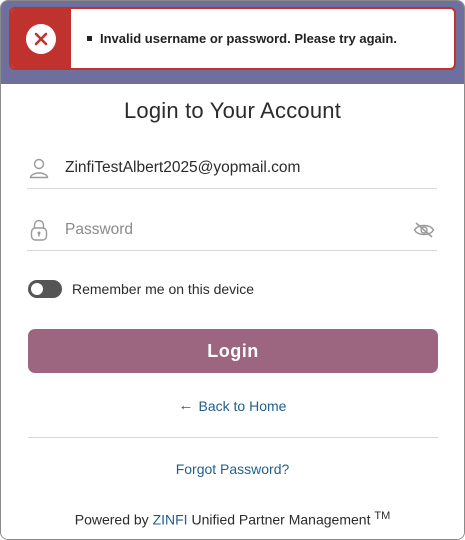 Image resolution: width=465 pixels, height=540 pixels. Describe the element at coordinates (99, 229) in the screenshot. I see `password-placeholder: Password` at that location.